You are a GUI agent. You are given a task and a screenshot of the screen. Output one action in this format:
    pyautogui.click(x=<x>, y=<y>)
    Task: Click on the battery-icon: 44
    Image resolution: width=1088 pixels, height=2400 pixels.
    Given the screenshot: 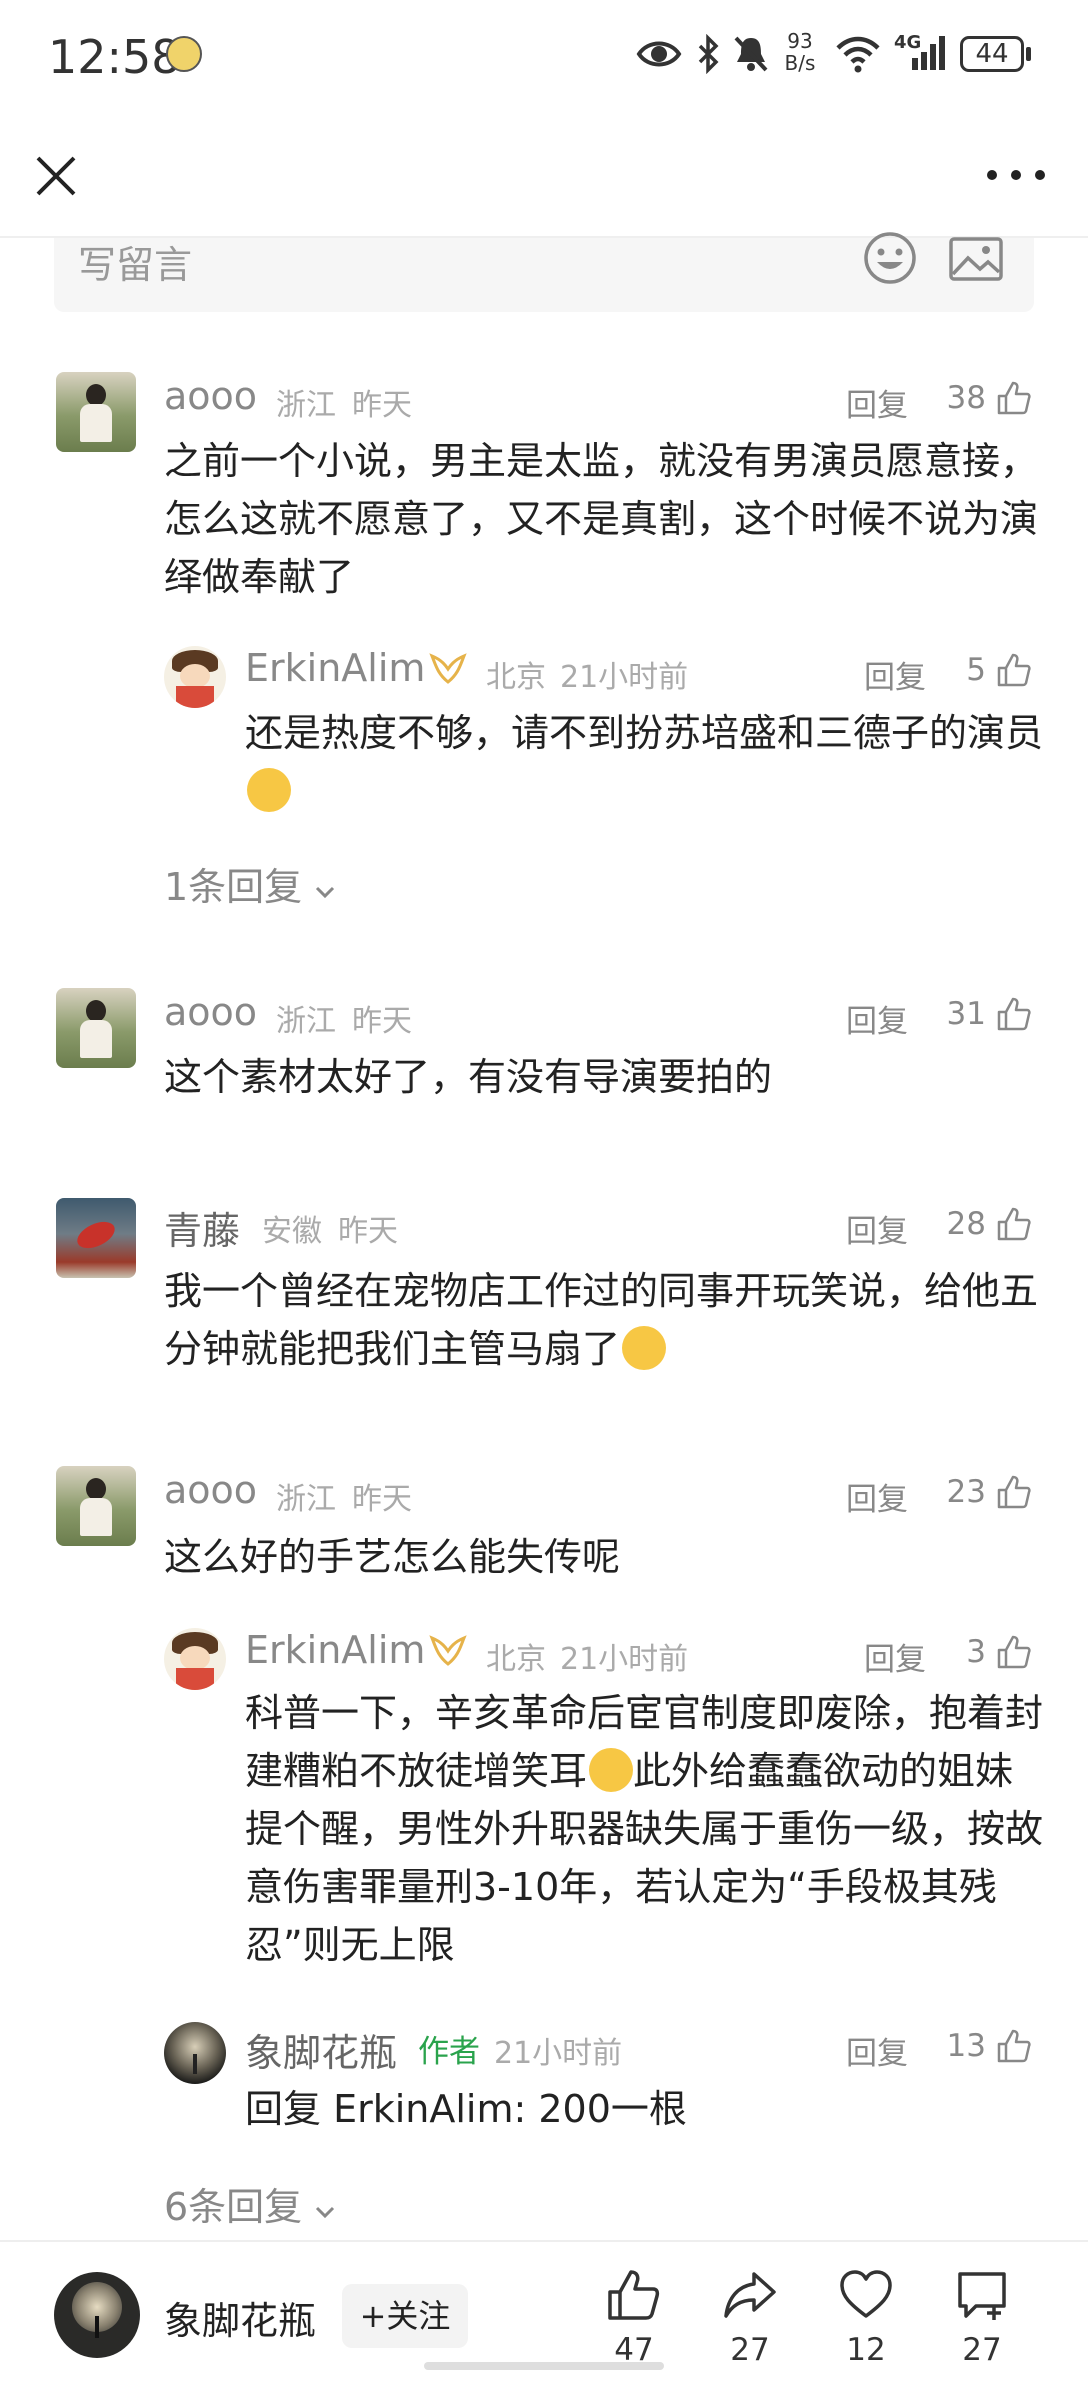 What is the action you would take?
    pyautogui.click(x=992, y=54)
    